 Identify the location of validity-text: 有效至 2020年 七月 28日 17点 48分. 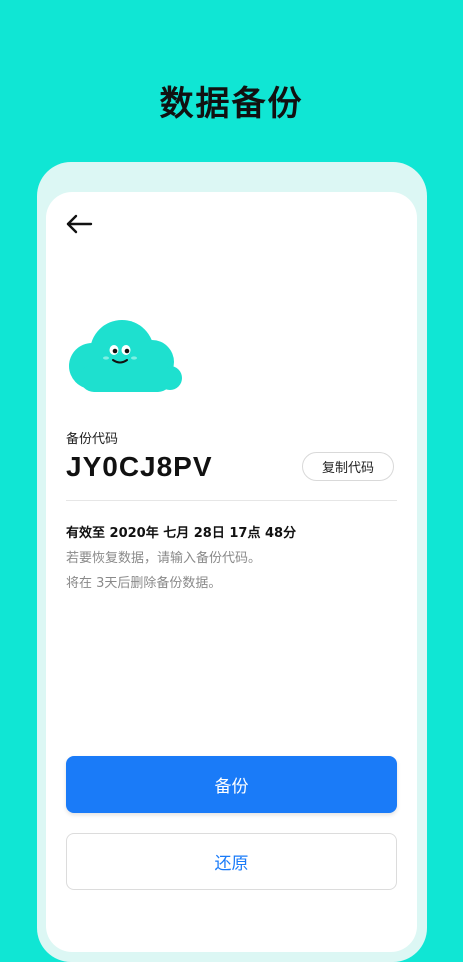
(181, 533).